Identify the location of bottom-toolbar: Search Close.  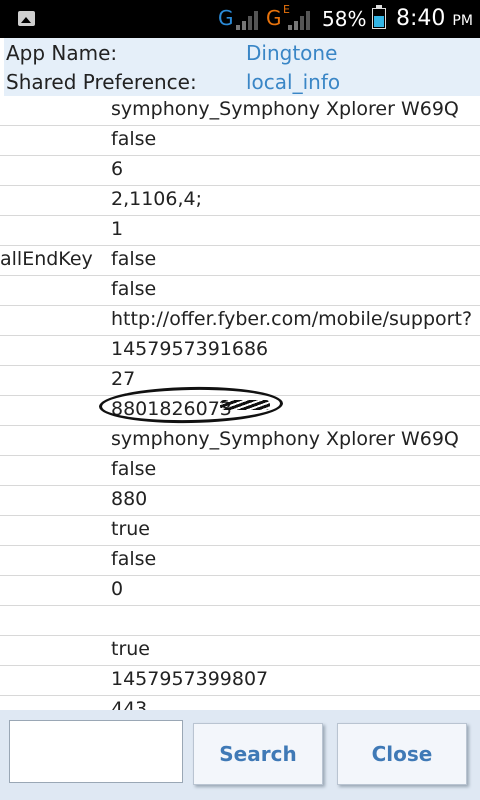
(240, 755).